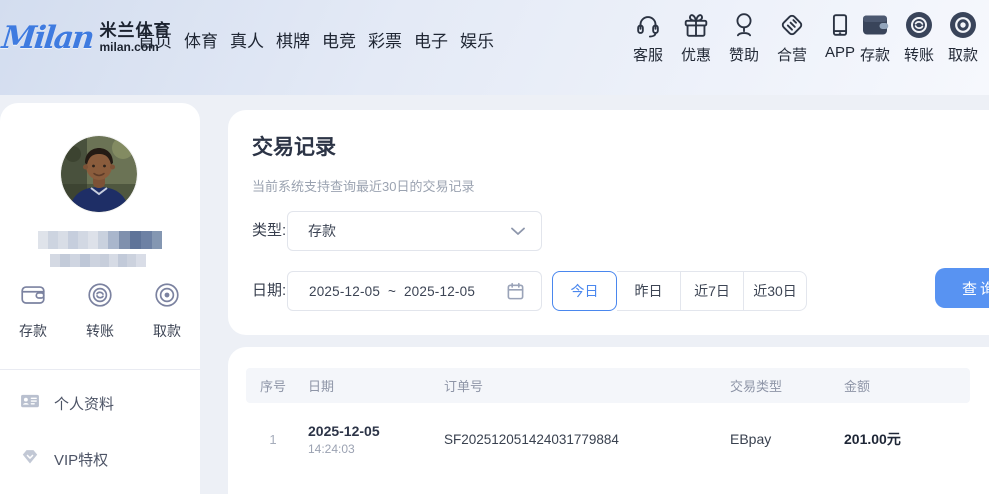  I want to click on date-range-value: 2025-12-05 ~ 2025-12-05, so click(397, 291).